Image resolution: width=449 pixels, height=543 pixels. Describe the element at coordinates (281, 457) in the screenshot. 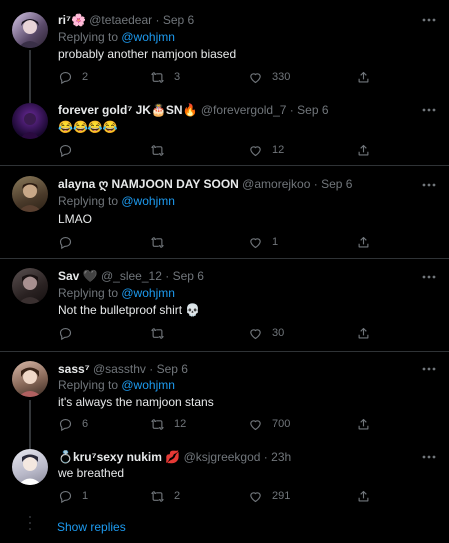

I see `tweet-date: 23h` at that location.